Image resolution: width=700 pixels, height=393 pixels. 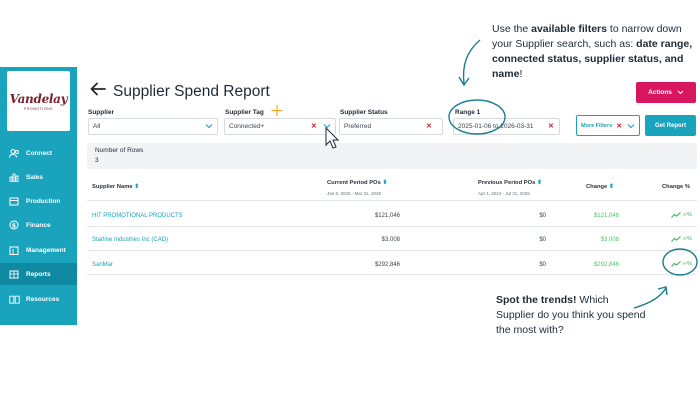 What do you see at coordinates (471, 62) in the screenshot?
I see `annotation-arrow-top` at bounding box center [471, 62].